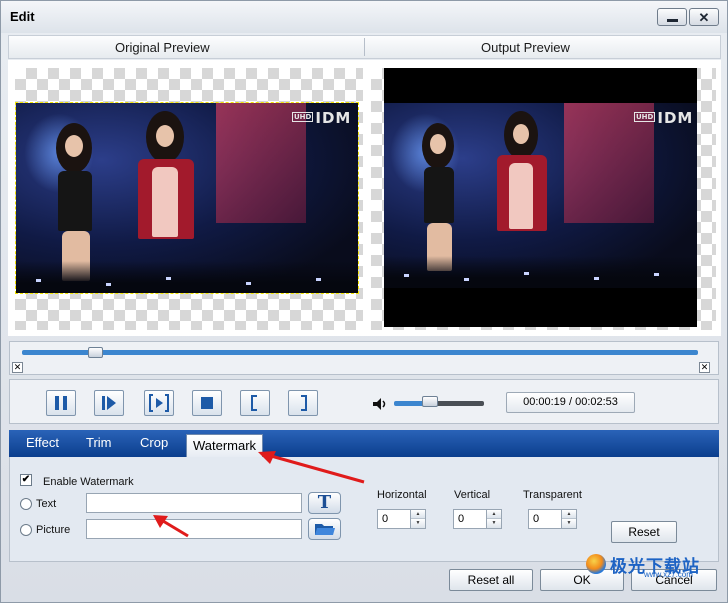 The width and height of the screenshot is (728, 603). I want to click on picture-watermark-label: Picture, so click(53, 530).